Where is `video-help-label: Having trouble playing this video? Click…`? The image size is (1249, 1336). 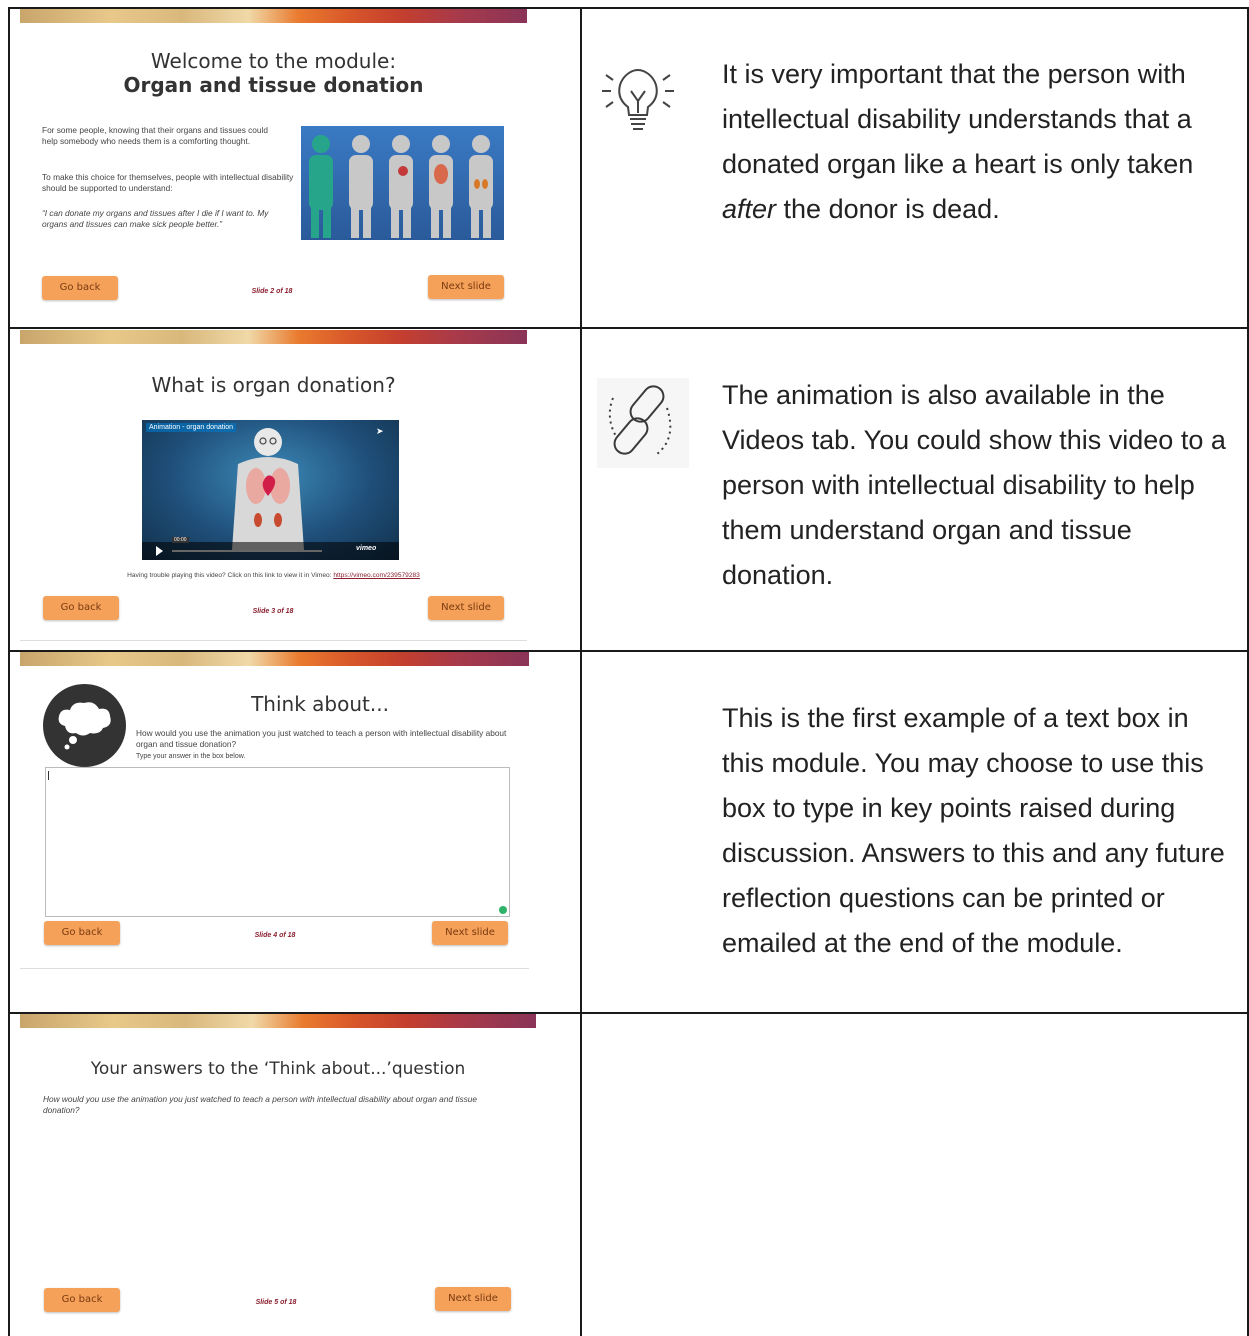 video-help-label: Having trouble playing this video? Click… is located at coordinates (230, 575).